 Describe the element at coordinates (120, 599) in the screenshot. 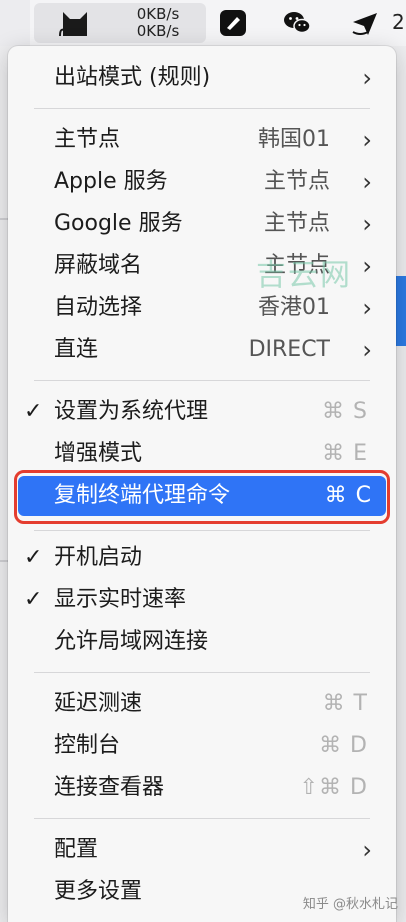

I see `menu-item-label: 显示实时速率` at that location.